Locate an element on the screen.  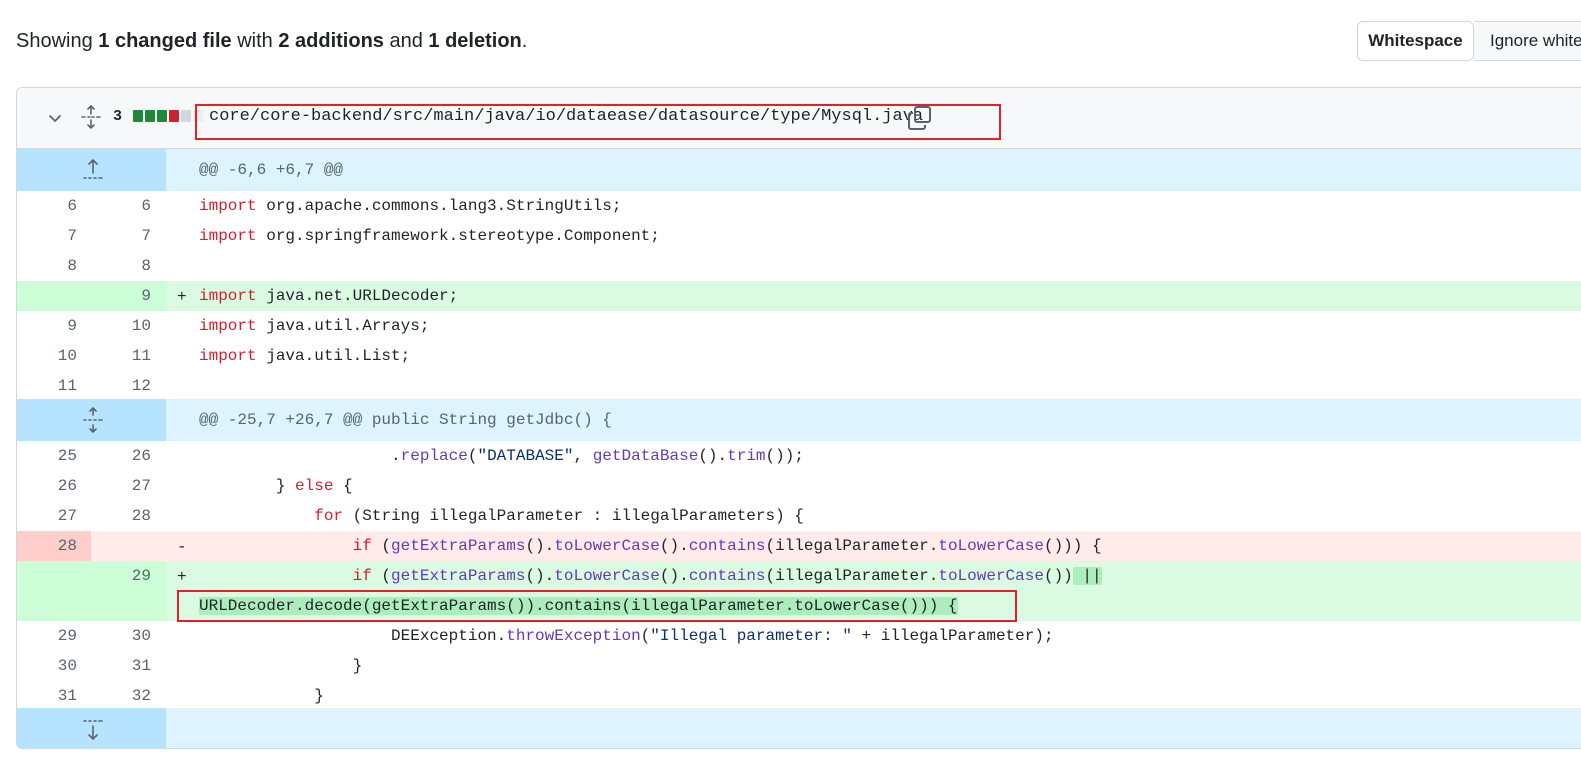
old-line-number: 29 is located at coordinates (47, 636).